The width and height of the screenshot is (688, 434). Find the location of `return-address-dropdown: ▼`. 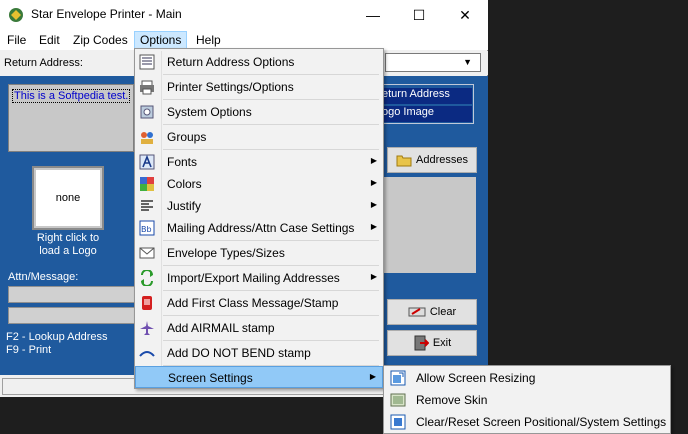

return-address-dropdown: ▼ is located at coordinates (433, 62).